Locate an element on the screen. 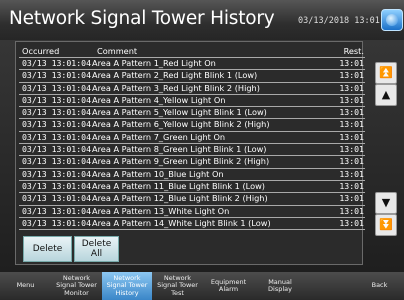  header-rest: Rest. is located at coordinates (353, 51).